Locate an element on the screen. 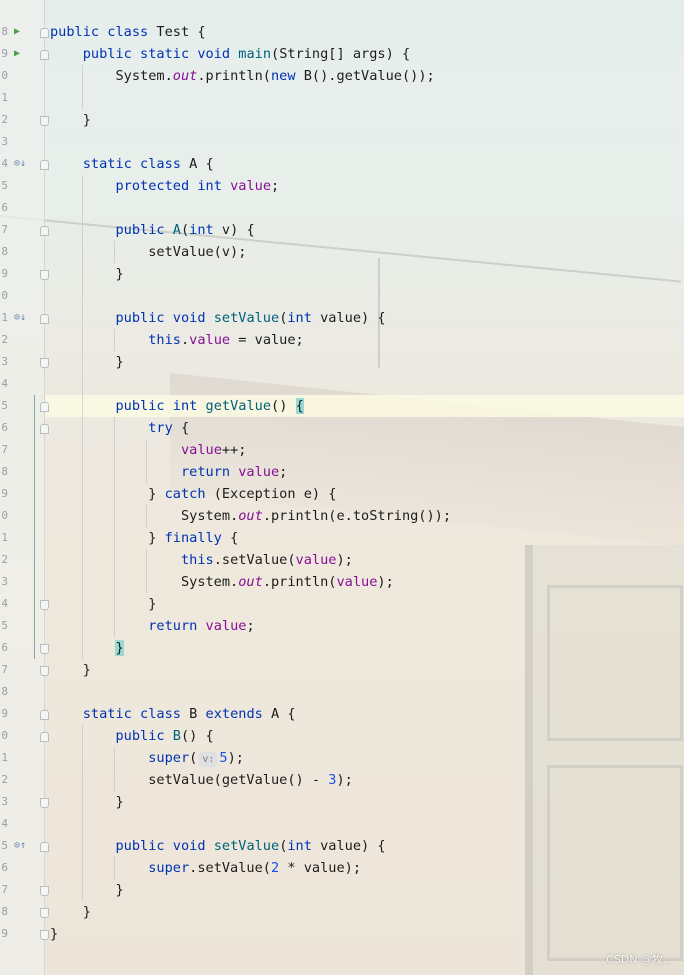 The image size is (684, 975). code-line: 9 } catch (Exception e) { is located at coordinates (342, 494).